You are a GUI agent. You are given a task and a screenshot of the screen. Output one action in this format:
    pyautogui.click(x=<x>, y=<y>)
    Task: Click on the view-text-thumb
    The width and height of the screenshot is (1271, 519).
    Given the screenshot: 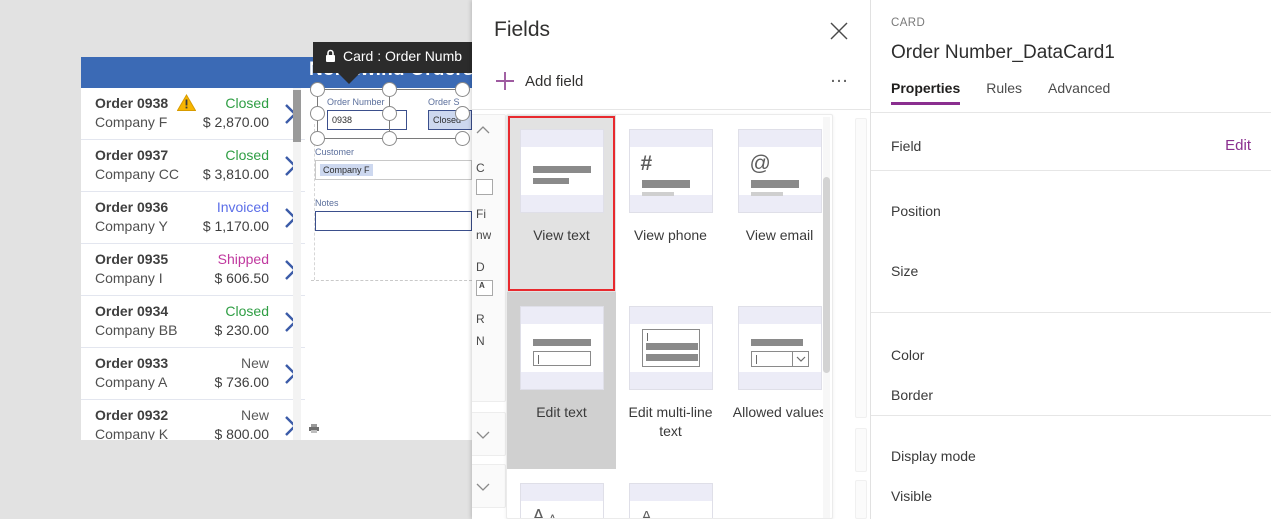 What is the action you would take?
    pyautogui.click(x=561, y=171)
    